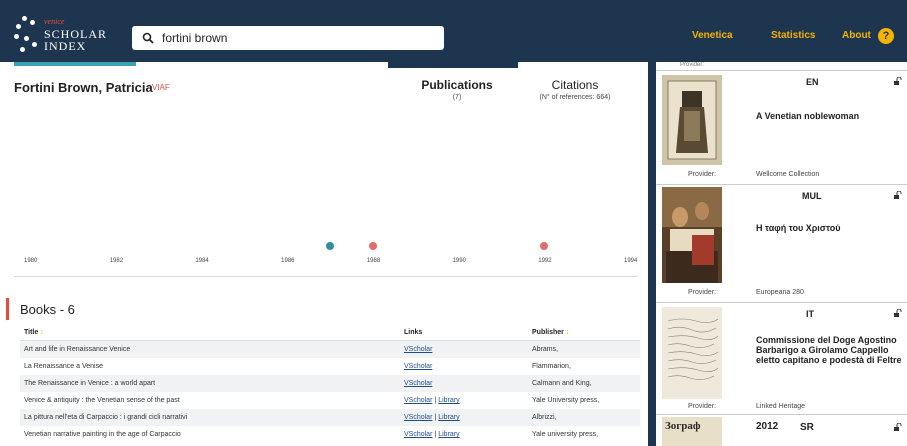 This screenshot has width=907, height=446. Describe the element at coordinates (830, 116) in the screenshot. I see `card-title: A Venetian noblewoman` at that location.